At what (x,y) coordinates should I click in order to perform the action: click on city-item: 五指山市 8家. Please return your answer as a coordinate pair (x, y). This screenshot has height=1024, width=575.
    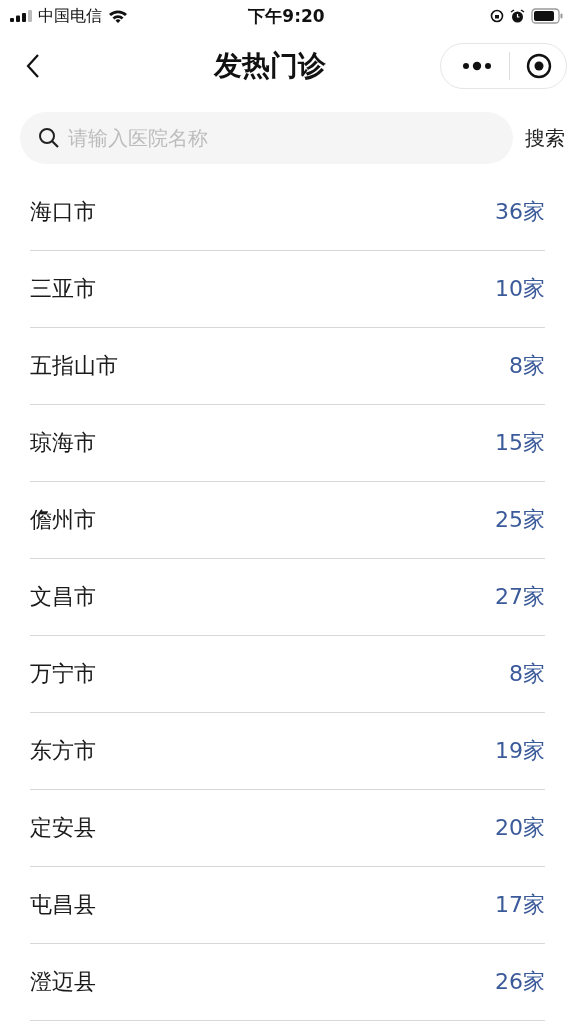
    Looking at the image, I should click on (287, 366).